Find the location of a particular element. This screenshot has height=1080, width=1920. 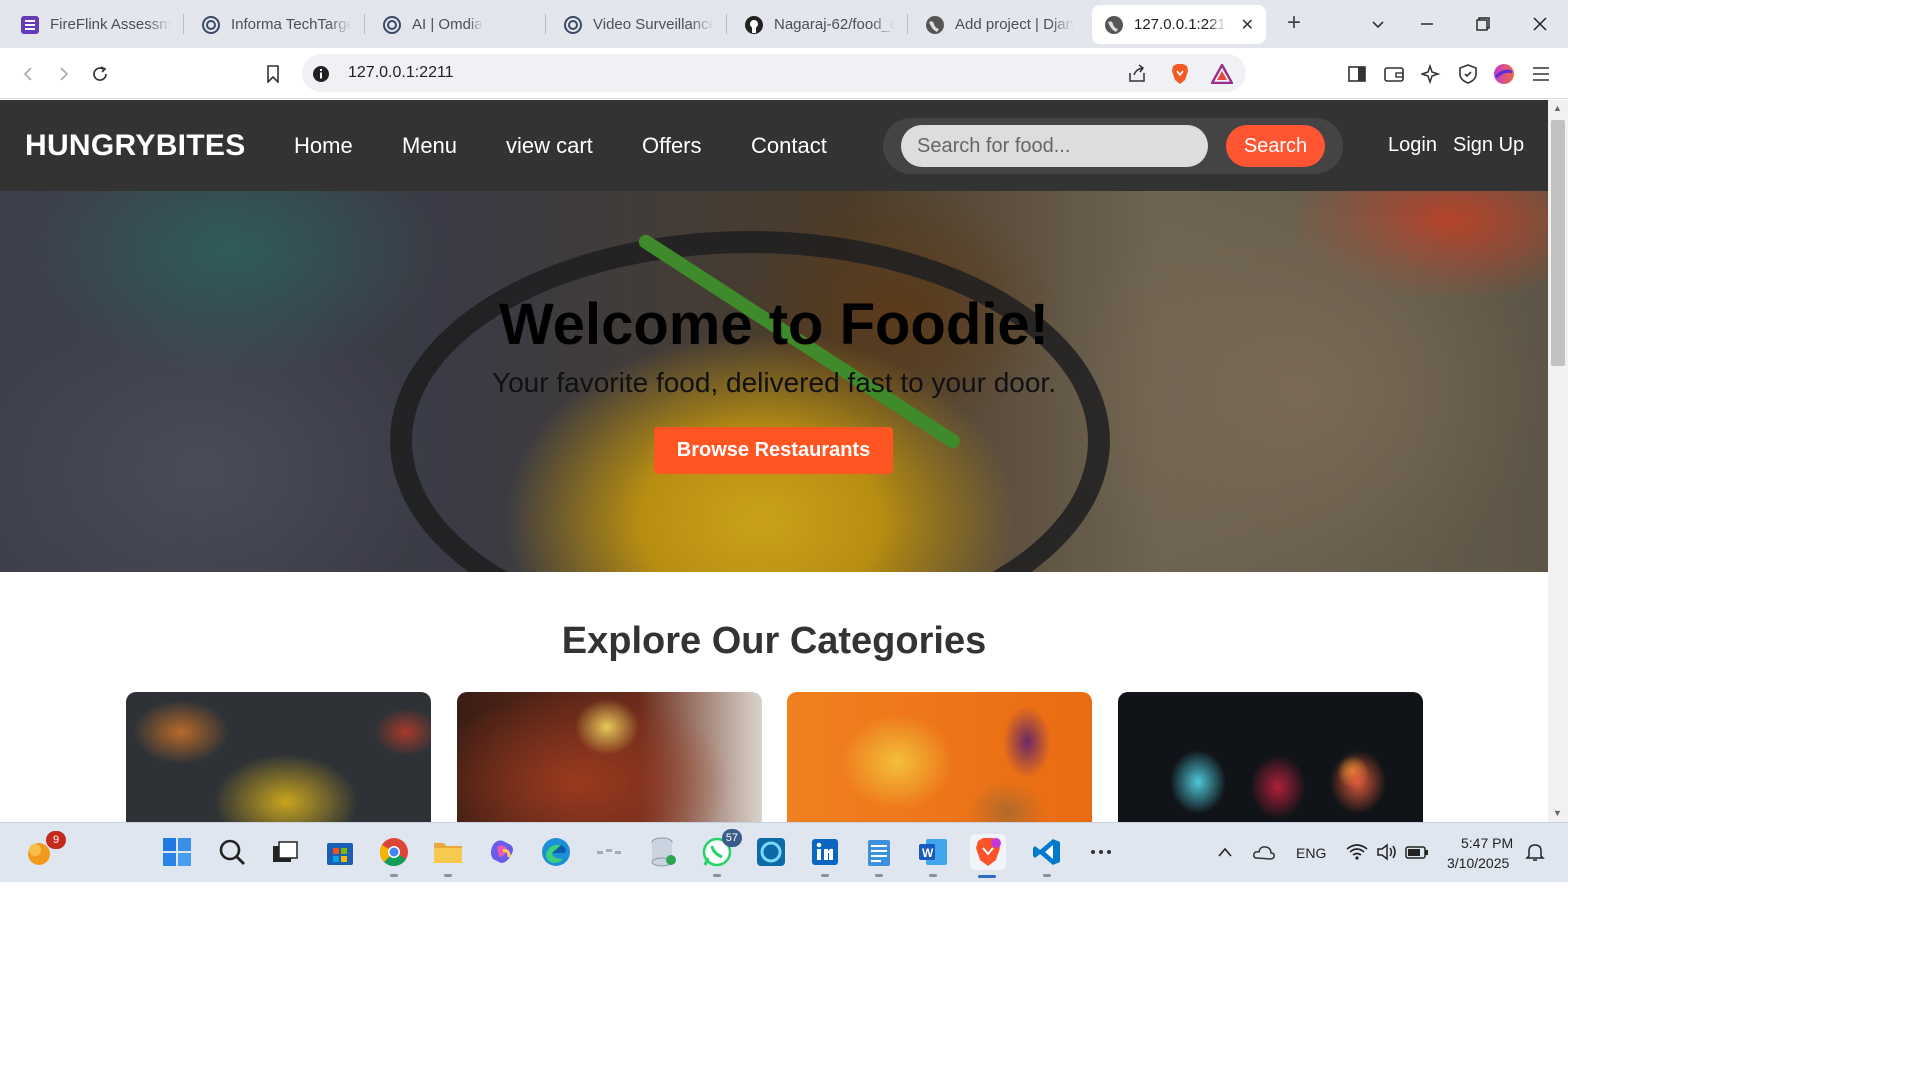

scroll-down-icon: ▼ is located at coordinates (1557, 813).